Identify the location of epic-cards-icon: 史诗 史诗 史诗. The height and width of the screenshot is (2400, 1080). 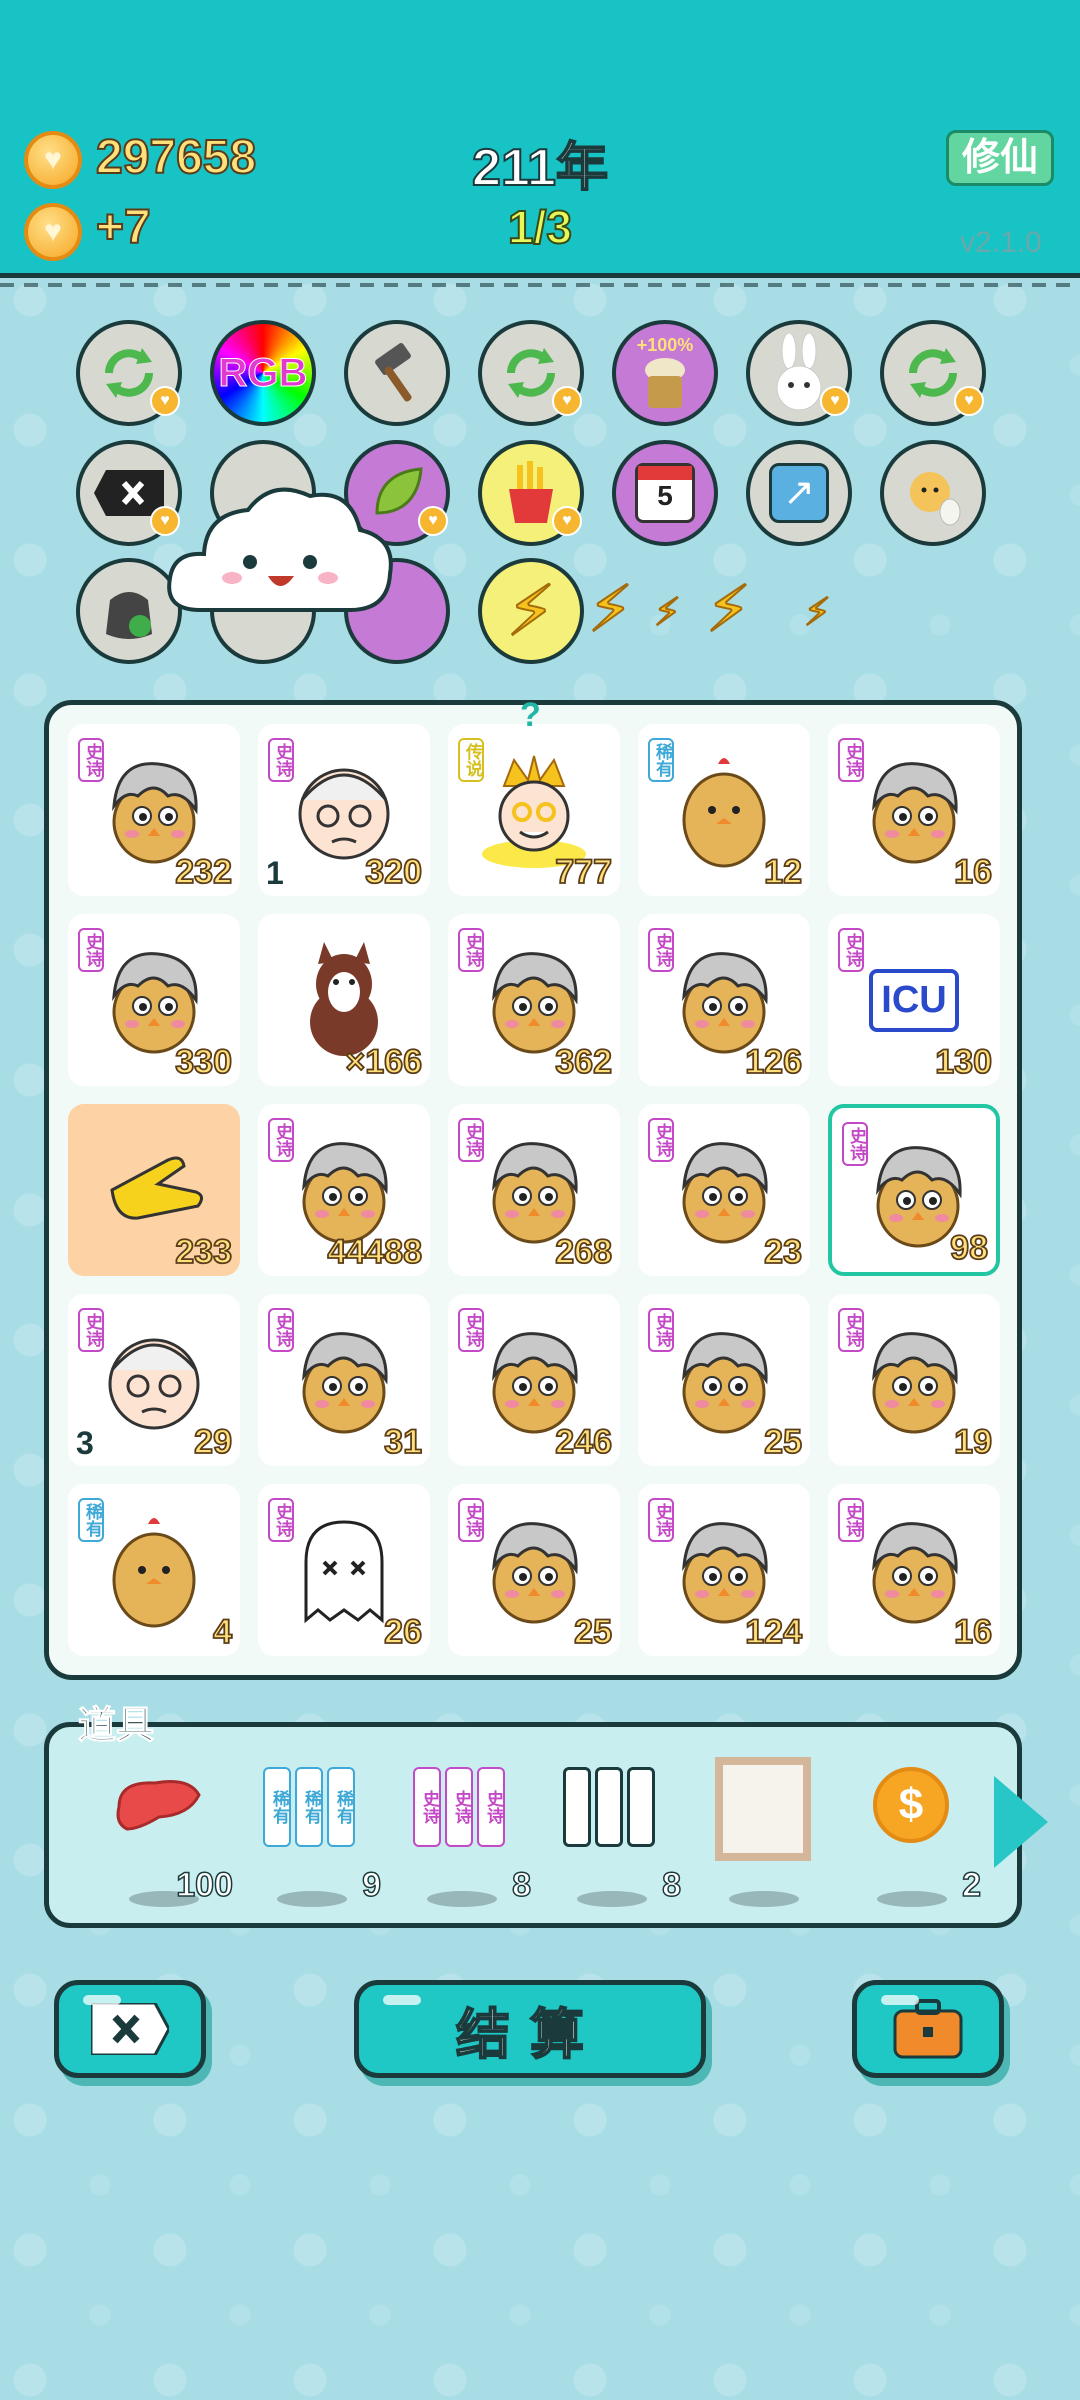
(465, 1807).